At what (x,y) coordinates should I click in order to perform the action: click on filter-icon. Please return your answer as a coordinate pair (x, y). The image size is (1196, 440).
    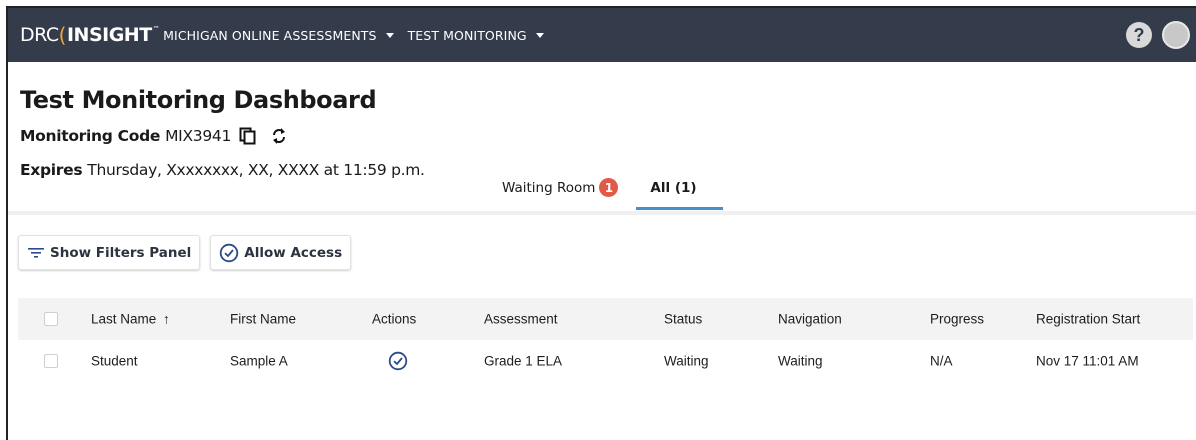
    Looking at the image, I should click on (36, 253).